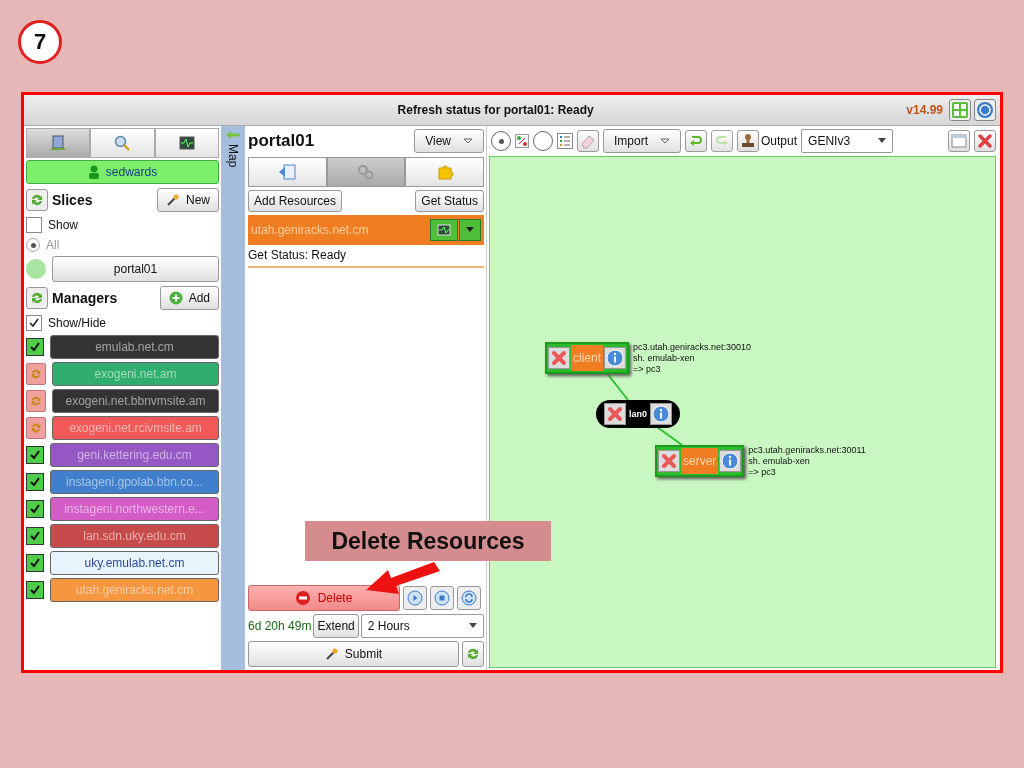 Image resolution: width=1024 pixels, height=768 pixels. I want to click on step-number-badge: 7, so click(40, 42).